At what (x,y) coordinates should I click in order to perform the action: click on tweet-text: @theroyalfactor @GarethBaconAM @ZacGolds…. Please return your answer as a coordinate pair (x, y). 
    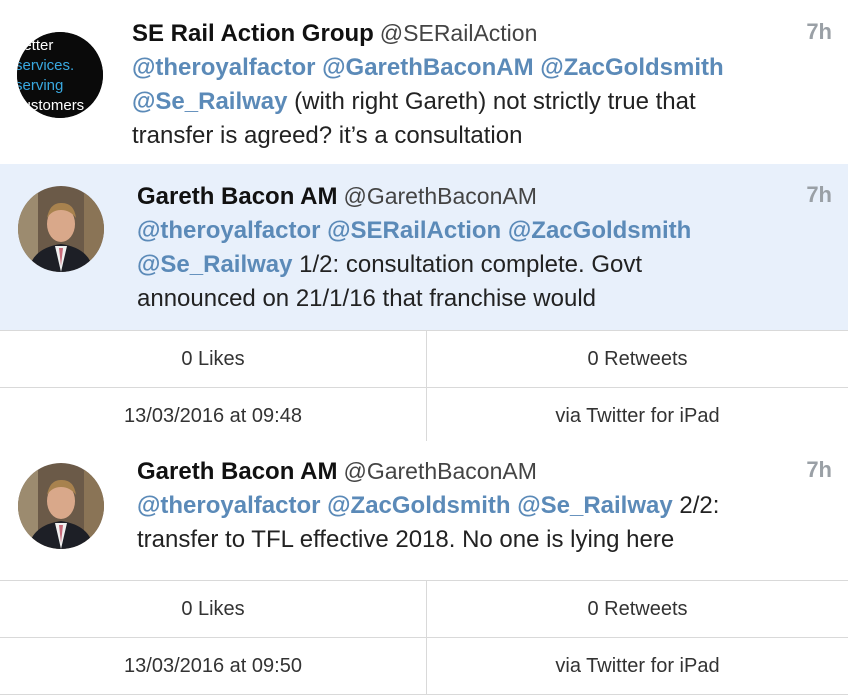
    Looking at the image, I should click on (480, 102).